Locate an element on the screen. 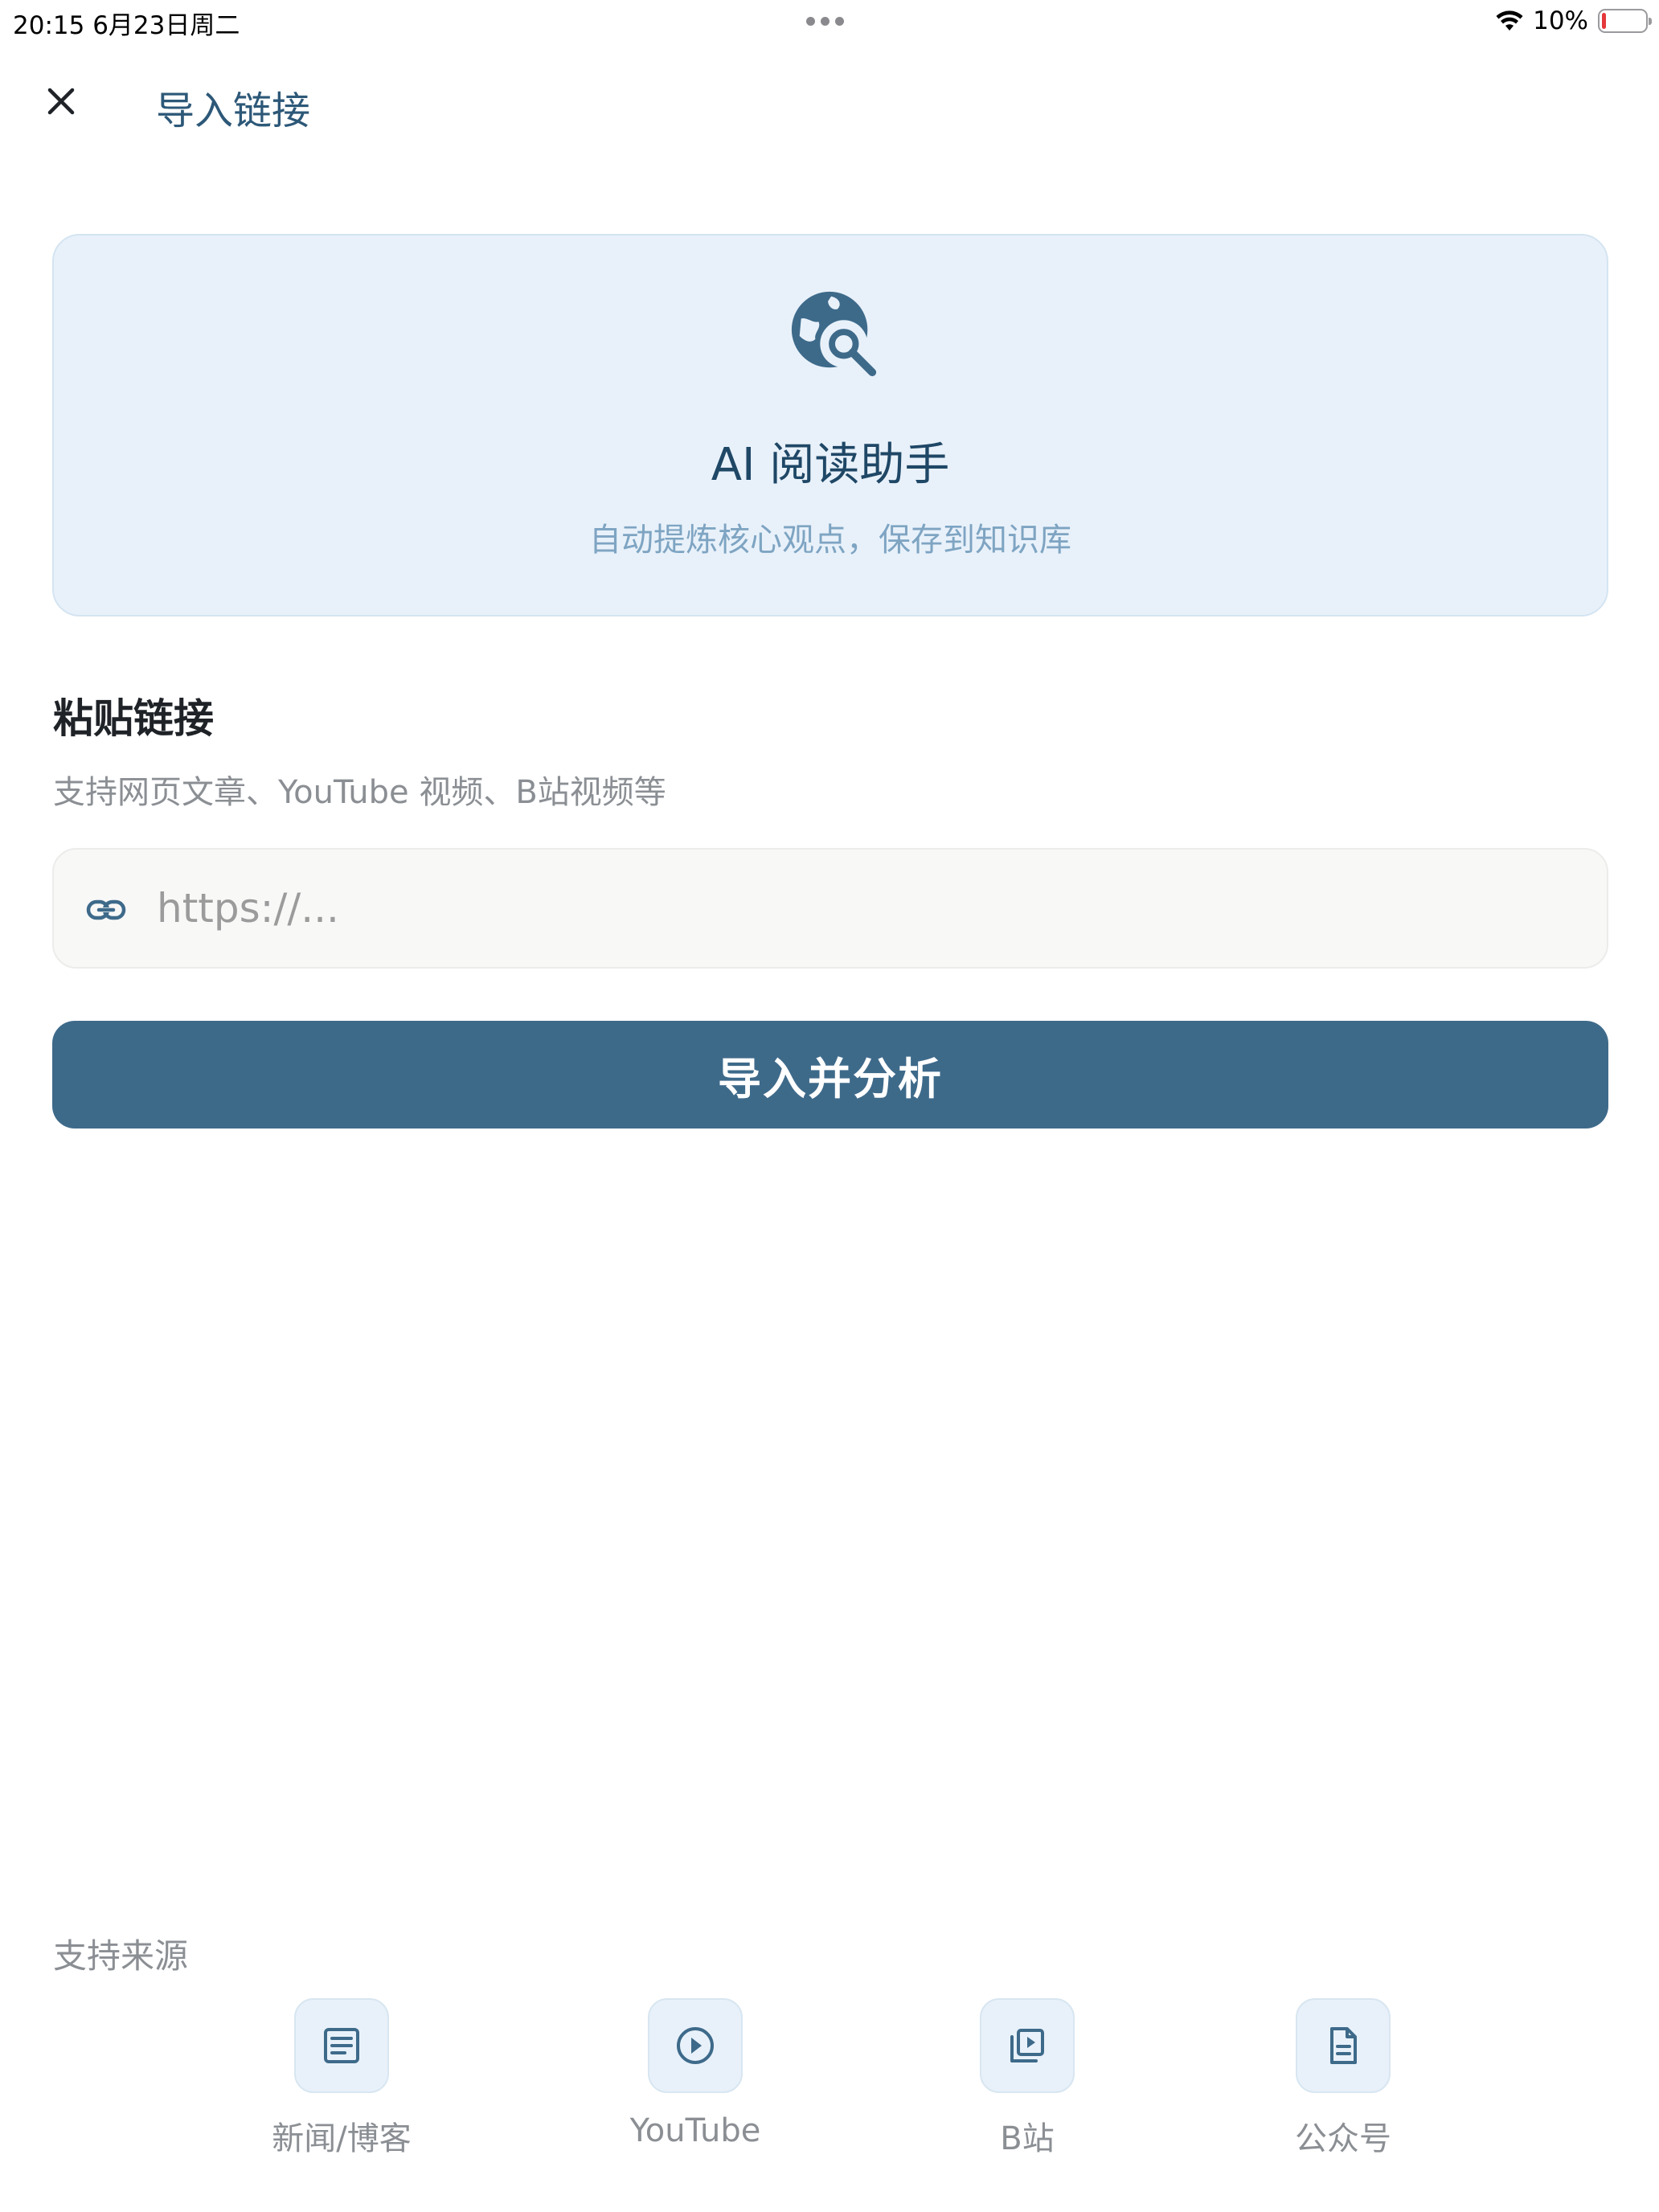  import-and-analyze-button: 导入并分析 is located at coordinates (830, 1075).